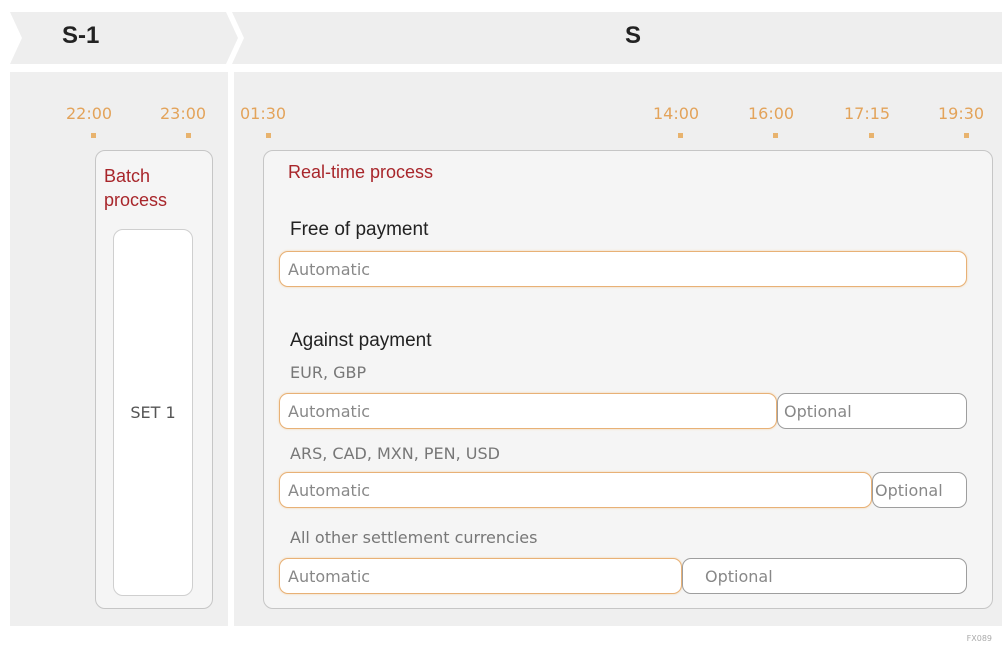 The width and height of the screenshot is (1002, 647). I want to click on time-tick-1930, so click(966, 135).